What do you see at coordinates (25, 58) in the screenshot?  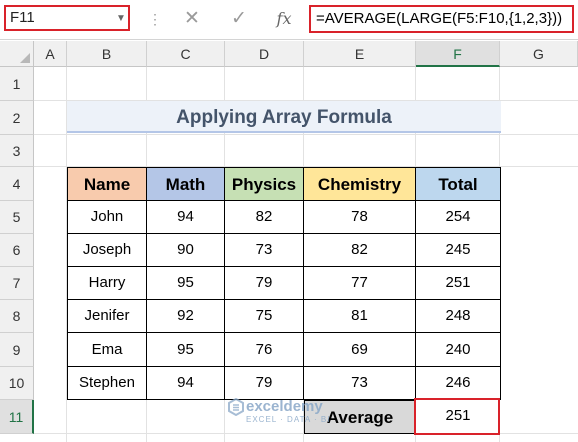 I see `select-all-icon` at bounding box center [25, 58].